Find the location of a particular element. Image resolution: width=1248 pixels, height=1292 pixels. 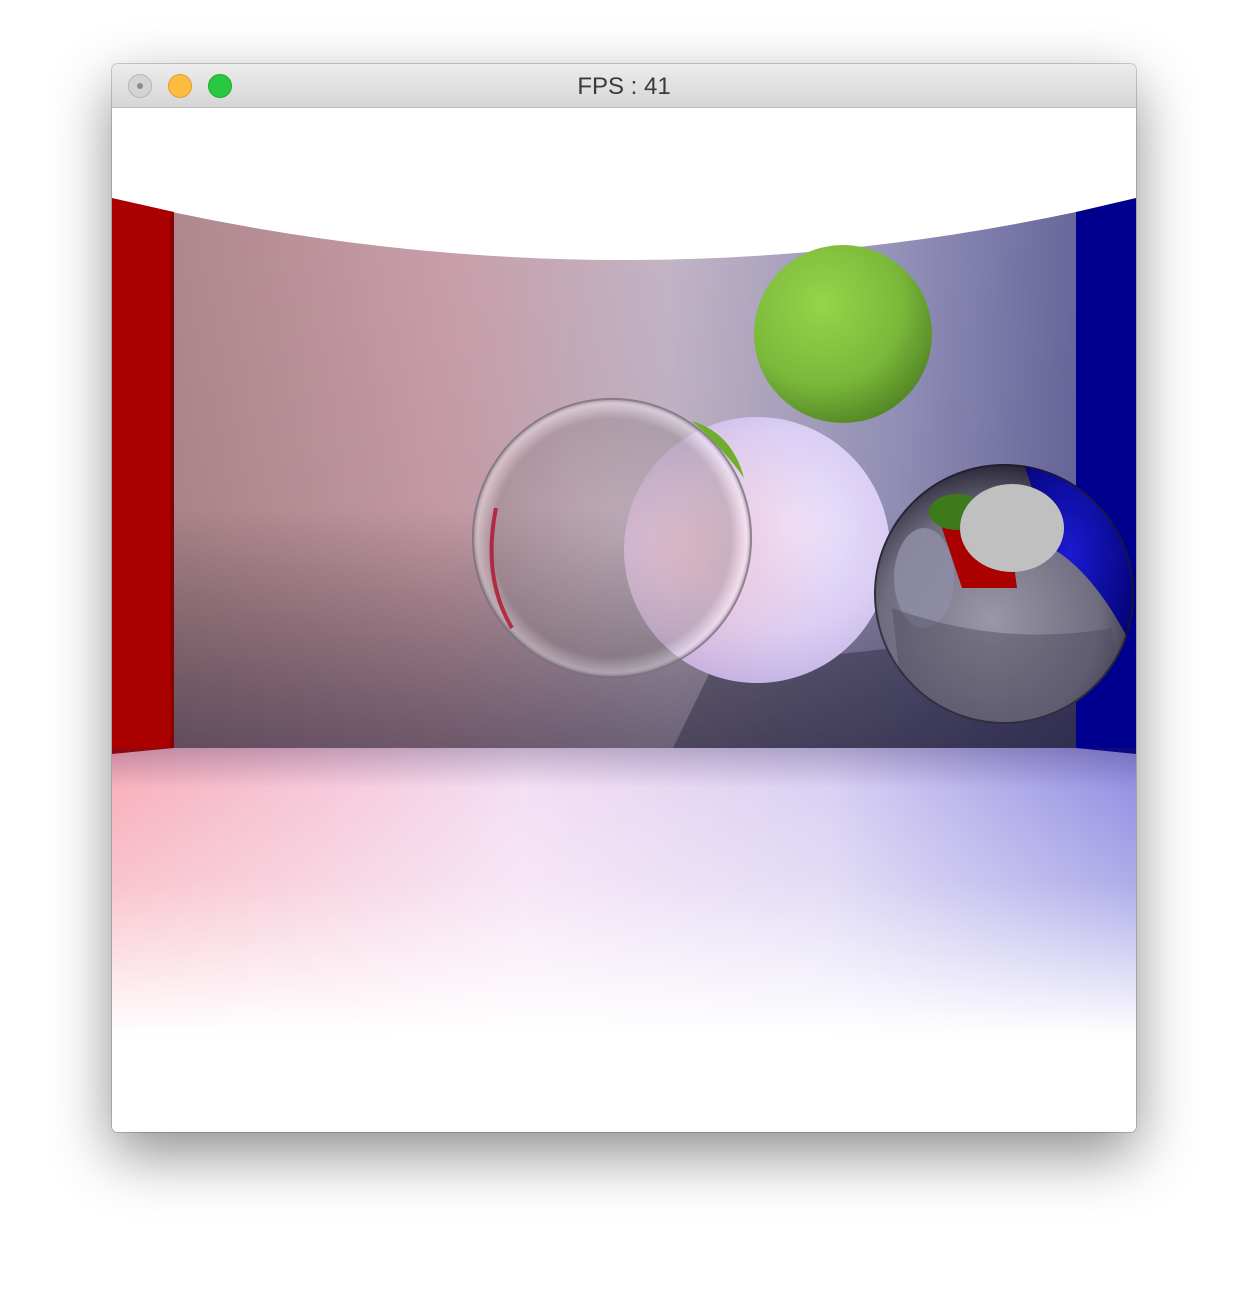

left-wall-edge is located at coordinates (172, 481).